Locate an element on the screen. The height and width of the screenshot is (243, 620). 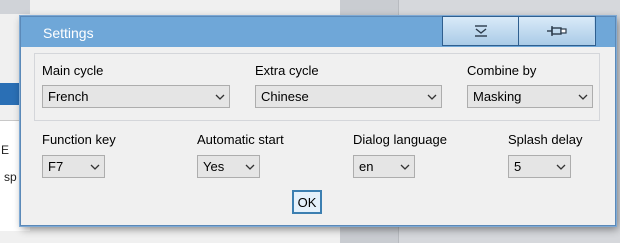
splash-delay-select: 5 is located at coordinates (539, 166).